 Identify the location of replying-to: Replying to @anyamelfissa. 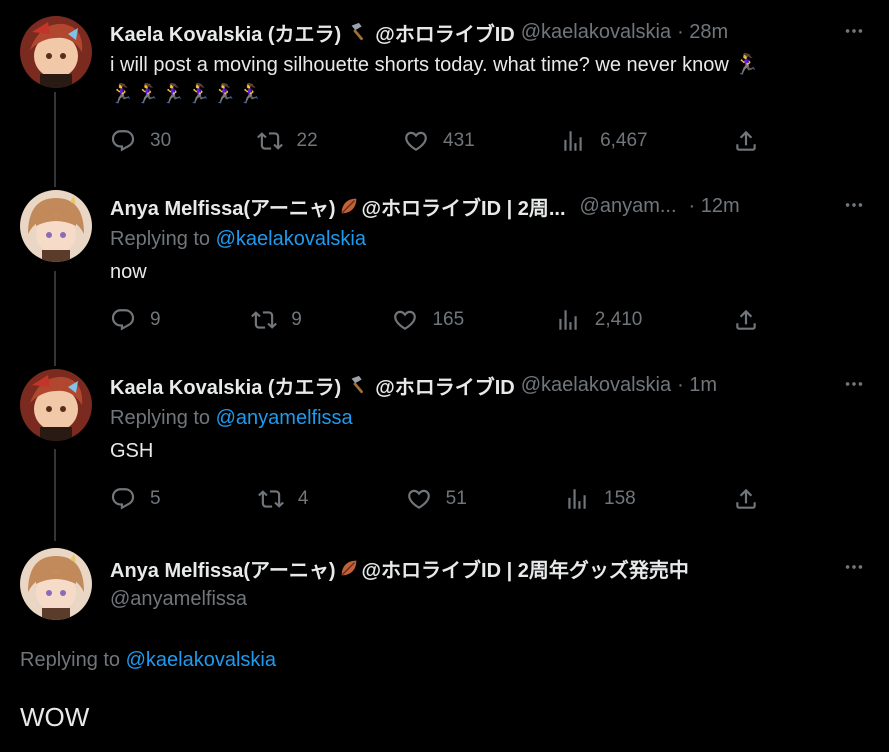
(231, 418).